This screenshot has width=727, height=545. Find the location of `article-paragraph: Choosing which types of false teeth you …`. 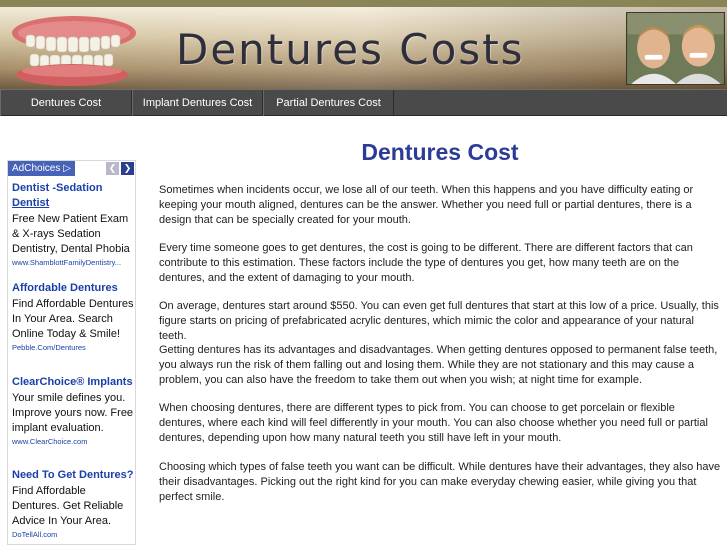

article-paragraph: Choosing which types of false teeth you … is located at coordinates (440, 482).